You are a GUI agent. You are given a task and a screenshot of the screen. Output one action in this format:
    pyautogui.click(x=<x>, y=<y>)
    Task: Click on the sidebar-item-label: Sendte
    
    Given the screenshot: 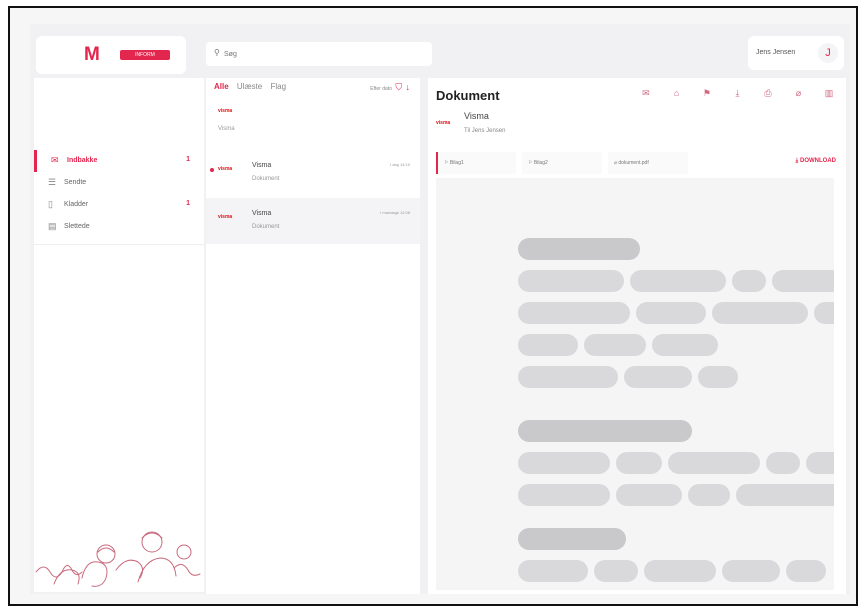 What is the action you would take?
    pyautogui.click(x=75, y=182)
    